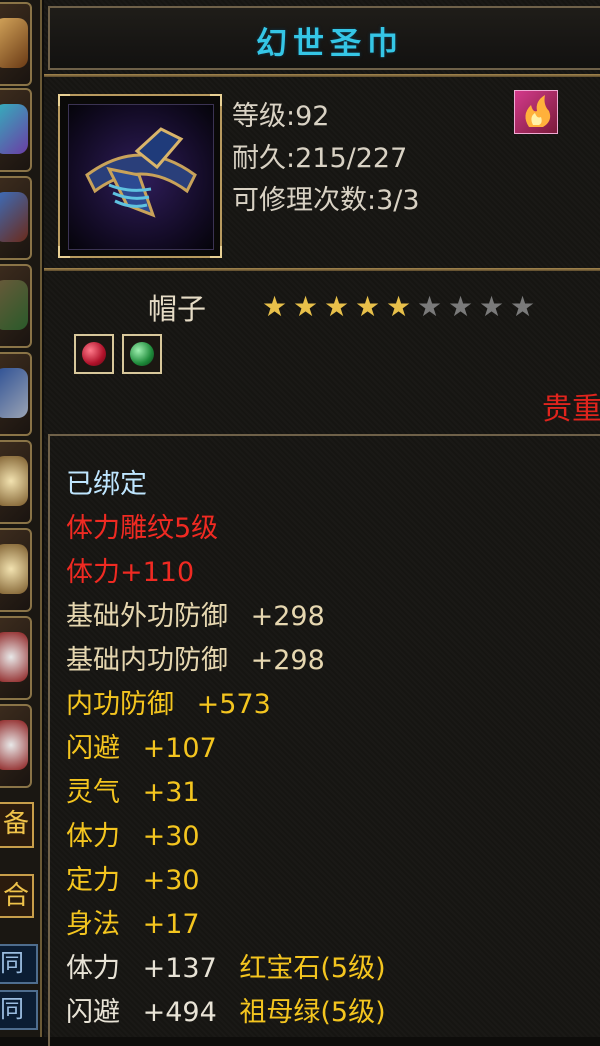 Image resolution: width=600 pixels, height=1046 pixels. What do you see at coordinates (147, 616) in the screenshot?
I see `attr-label: 基础外功防御` at bounding box center [147, 616].